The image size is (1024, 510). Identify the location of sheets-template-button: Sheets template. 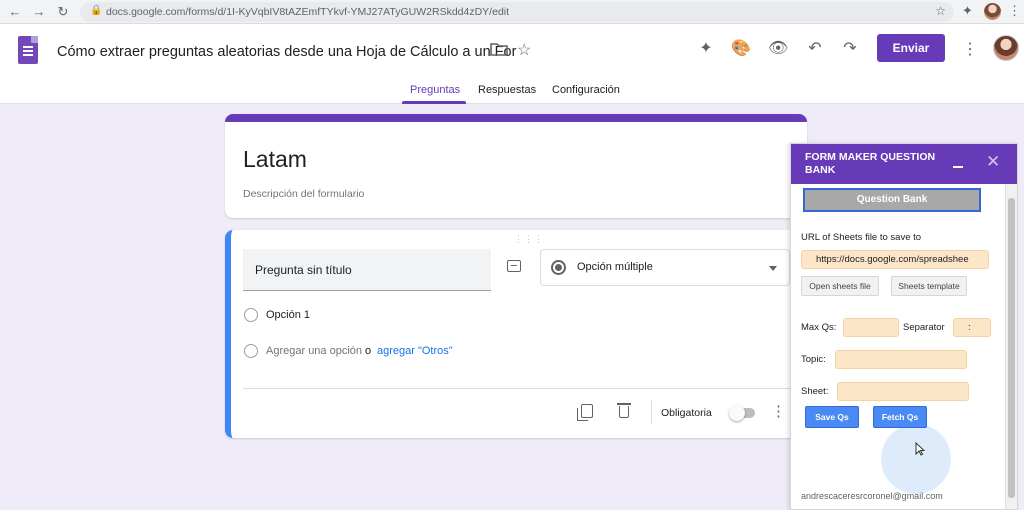
(929, 286).